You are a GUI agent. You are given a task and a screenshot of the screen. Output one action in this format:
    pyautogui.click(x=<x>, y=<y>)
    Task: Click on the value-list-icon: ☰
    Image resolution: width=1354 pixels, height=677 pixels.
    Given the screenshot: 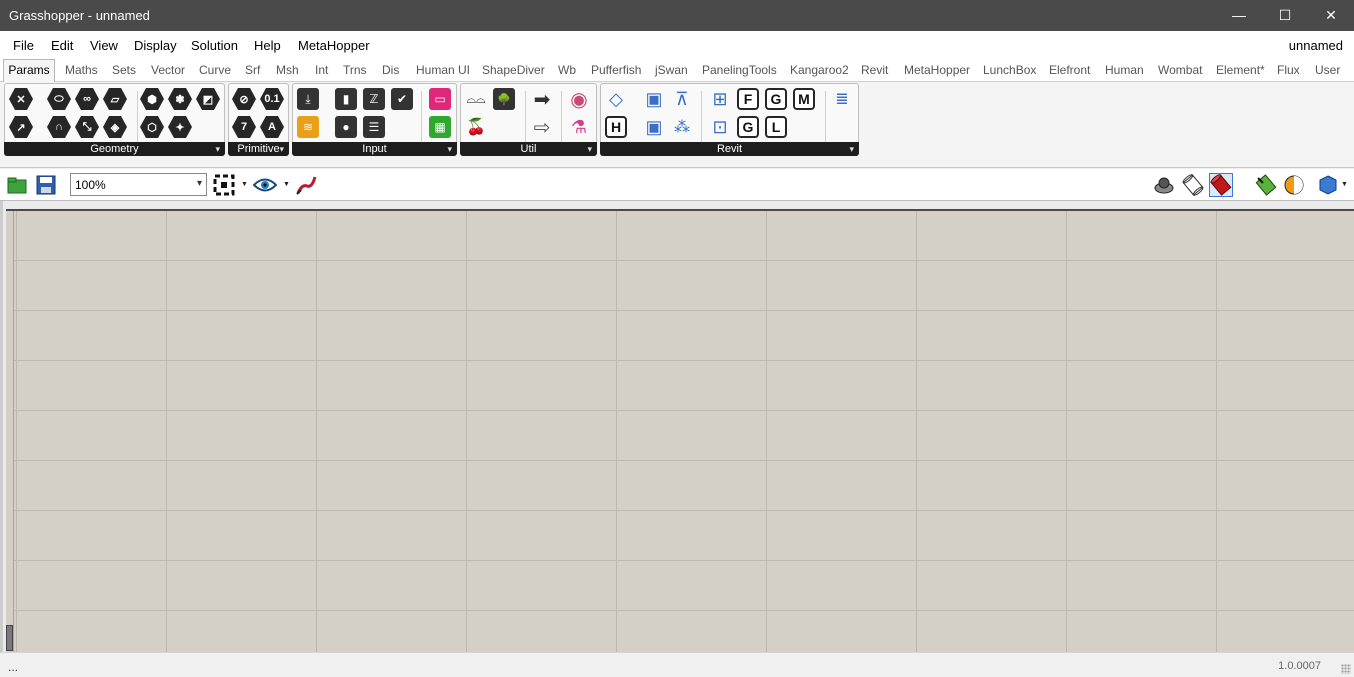 What is the action you would take?
    pyautogui.click(x=374, y=127)
    